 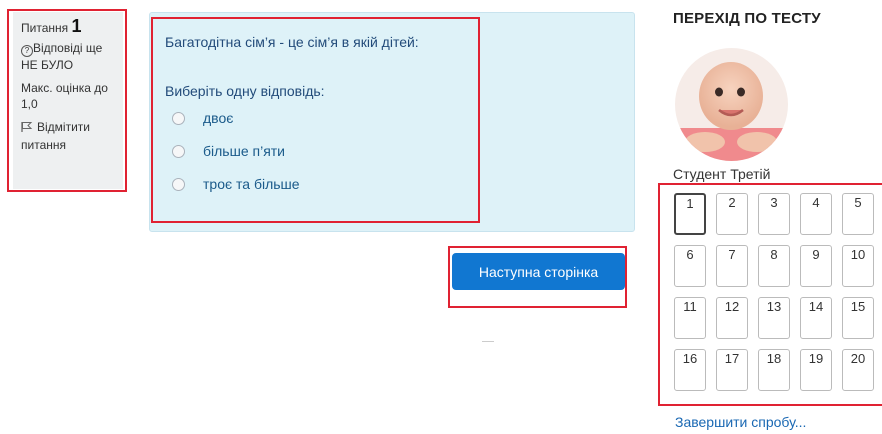 I want to click on nav-button-18: 18, so click(x=774, y=370).